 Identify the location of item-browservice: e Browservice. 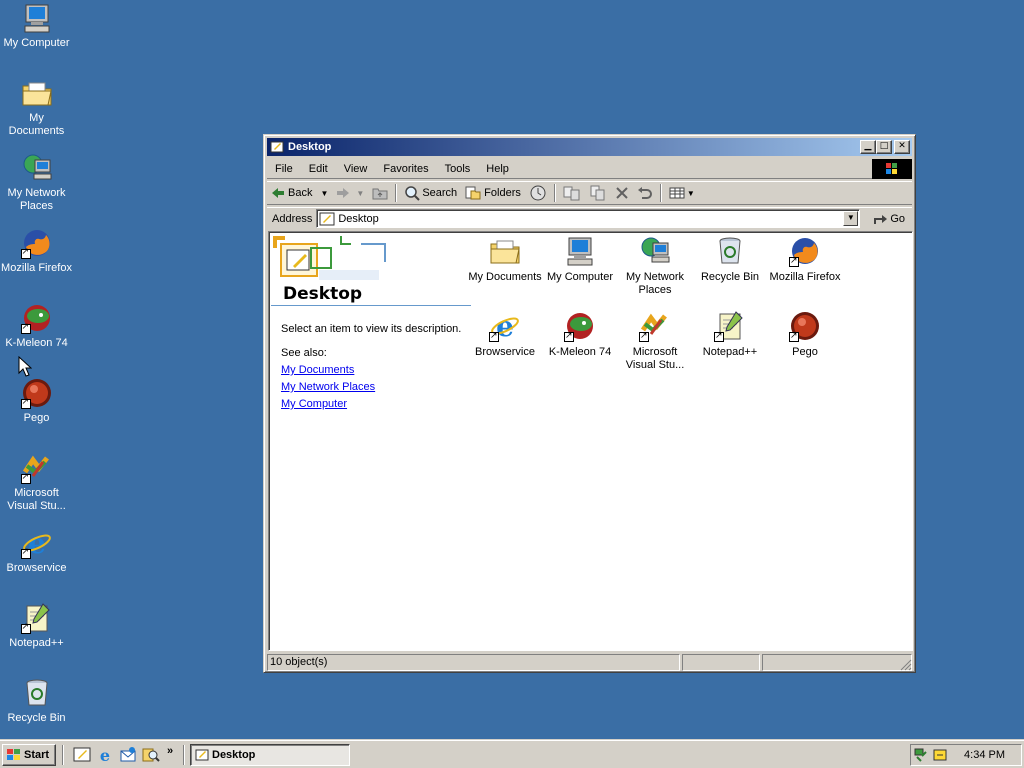
(505, 334).